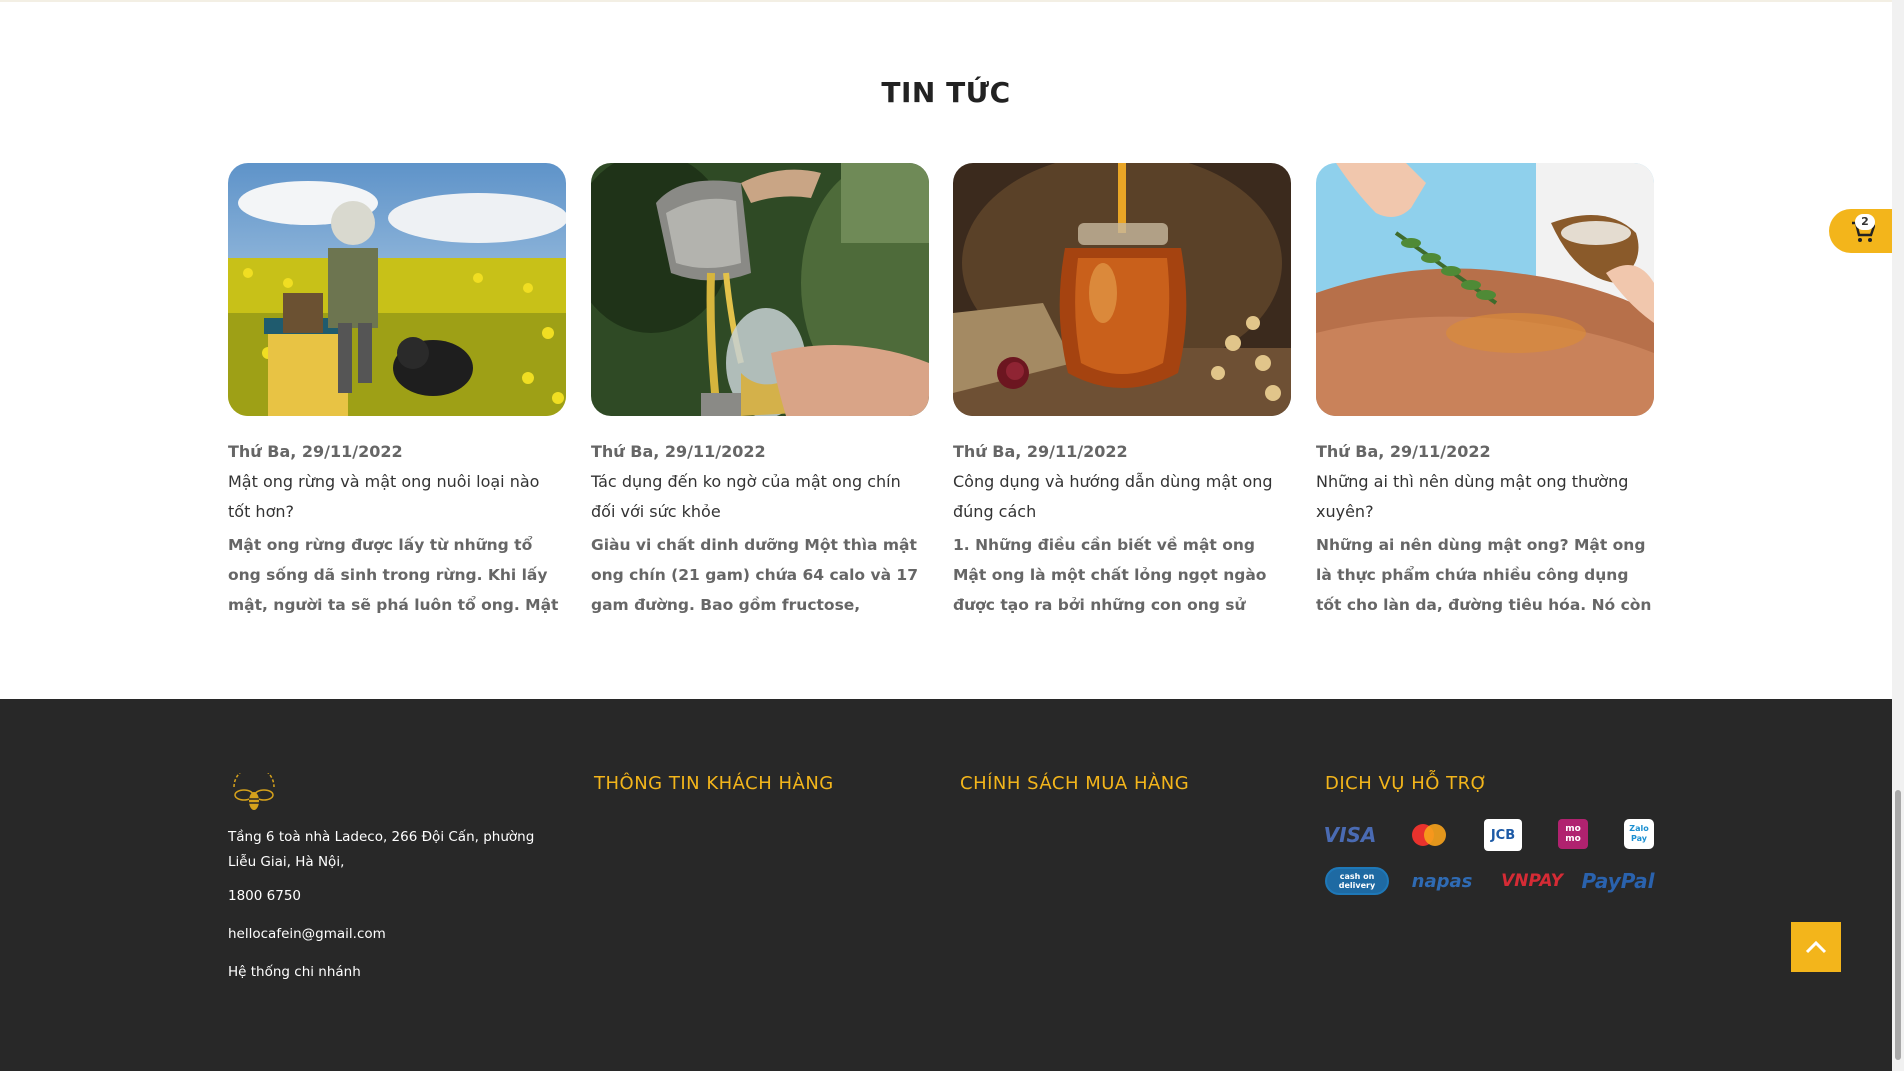 The width and height of the screenshot is (1904, 1071). I want to click on scrollbar-thumb, so click(1898, 925).